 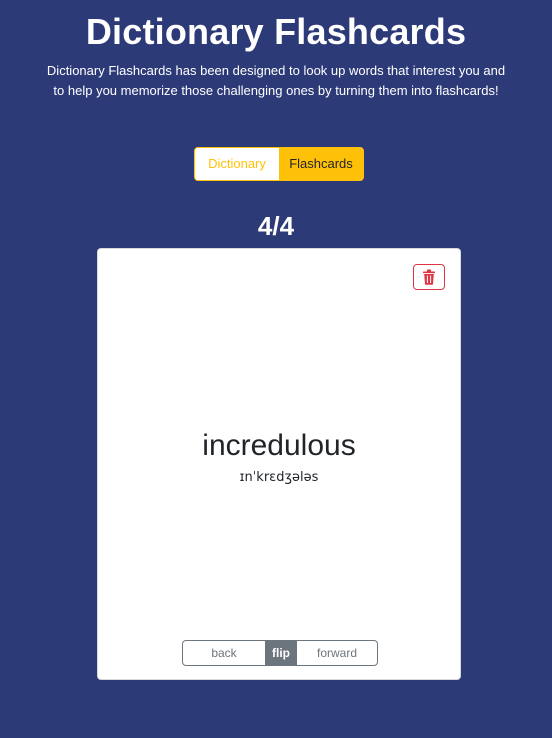 I want to click on card-navigation: back flip forward, so click(x=280, y=653).